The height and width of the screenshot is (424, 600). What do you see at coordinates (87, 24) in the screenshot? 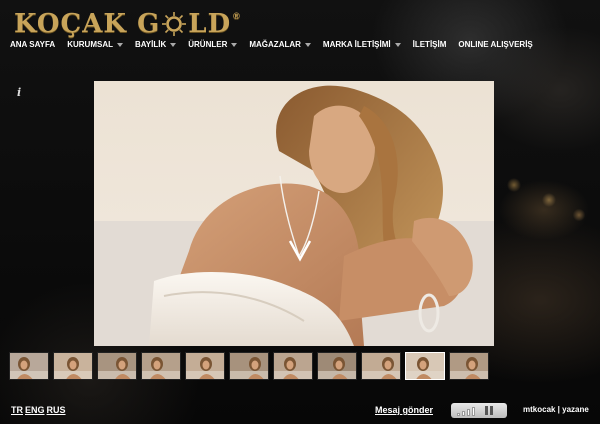
I see `logo-text-left: KOÇAK G` at bounding box center [87, 24].